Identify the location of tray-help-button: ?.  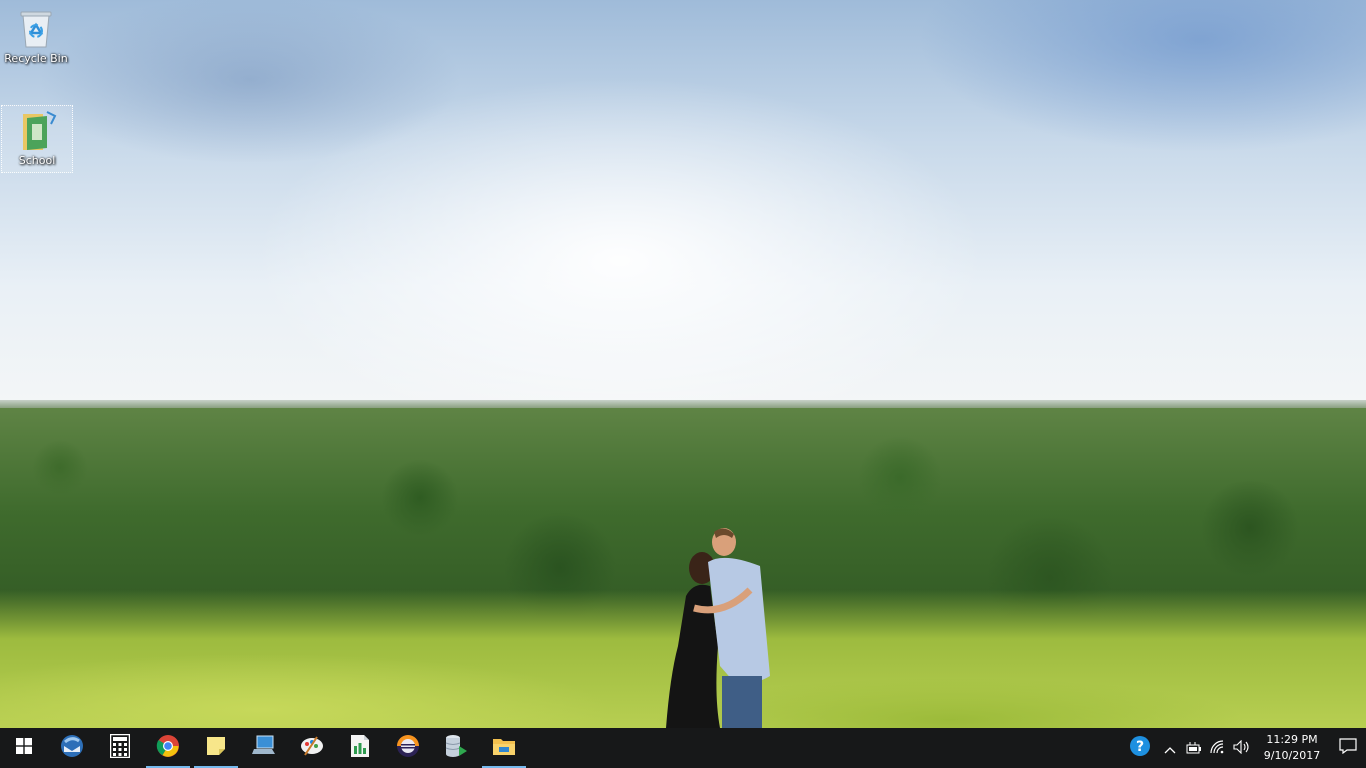
(1140, 748).